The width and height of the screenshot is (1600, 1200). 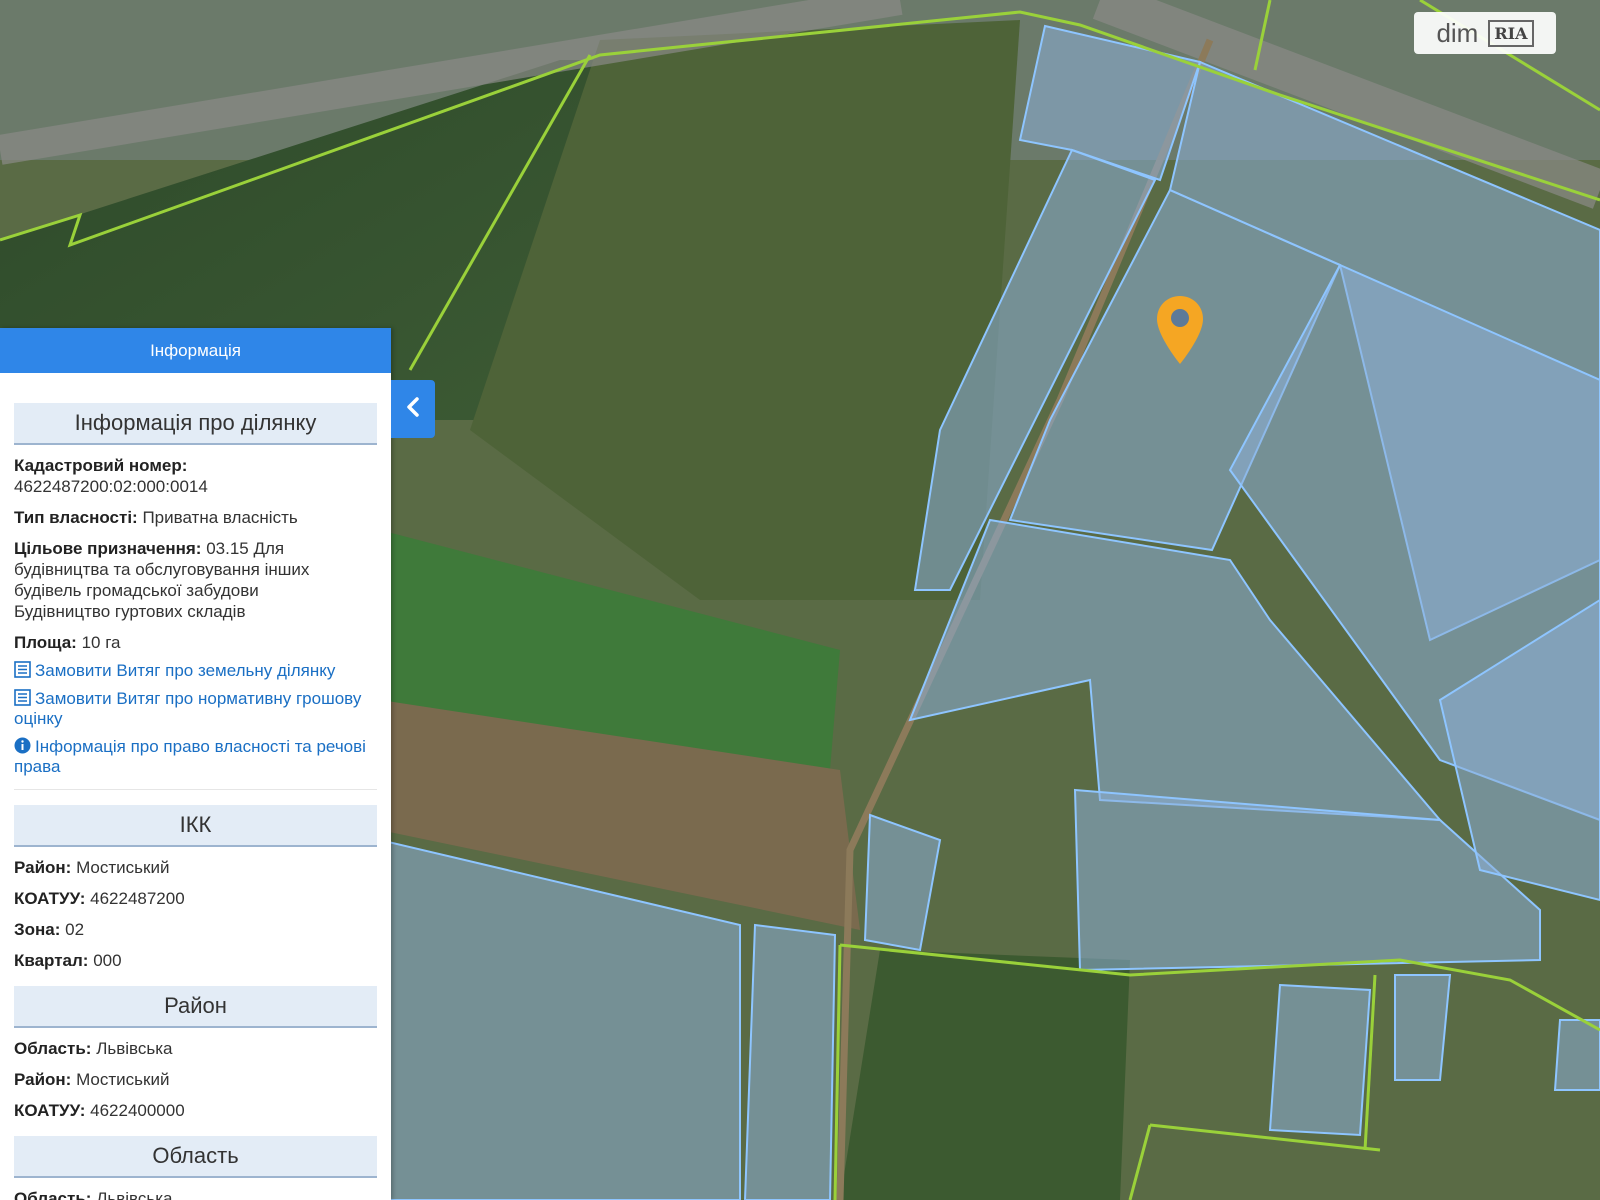 I want to click on ownership-value: Приватна власність, so click(x=220, y=517).